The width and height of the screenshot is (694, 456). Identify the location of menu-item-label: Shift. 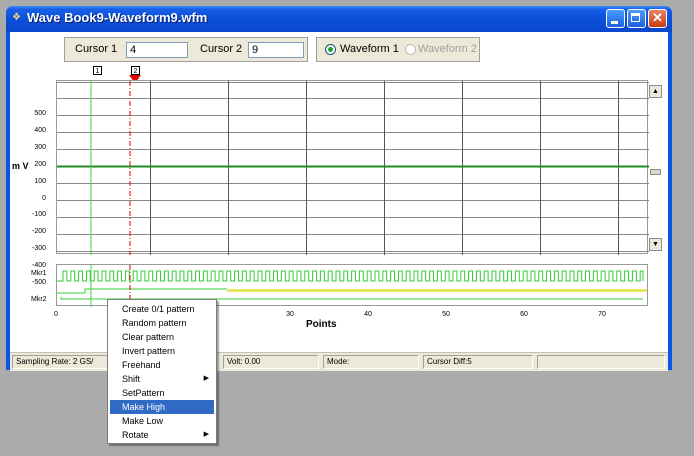
(131, 379).